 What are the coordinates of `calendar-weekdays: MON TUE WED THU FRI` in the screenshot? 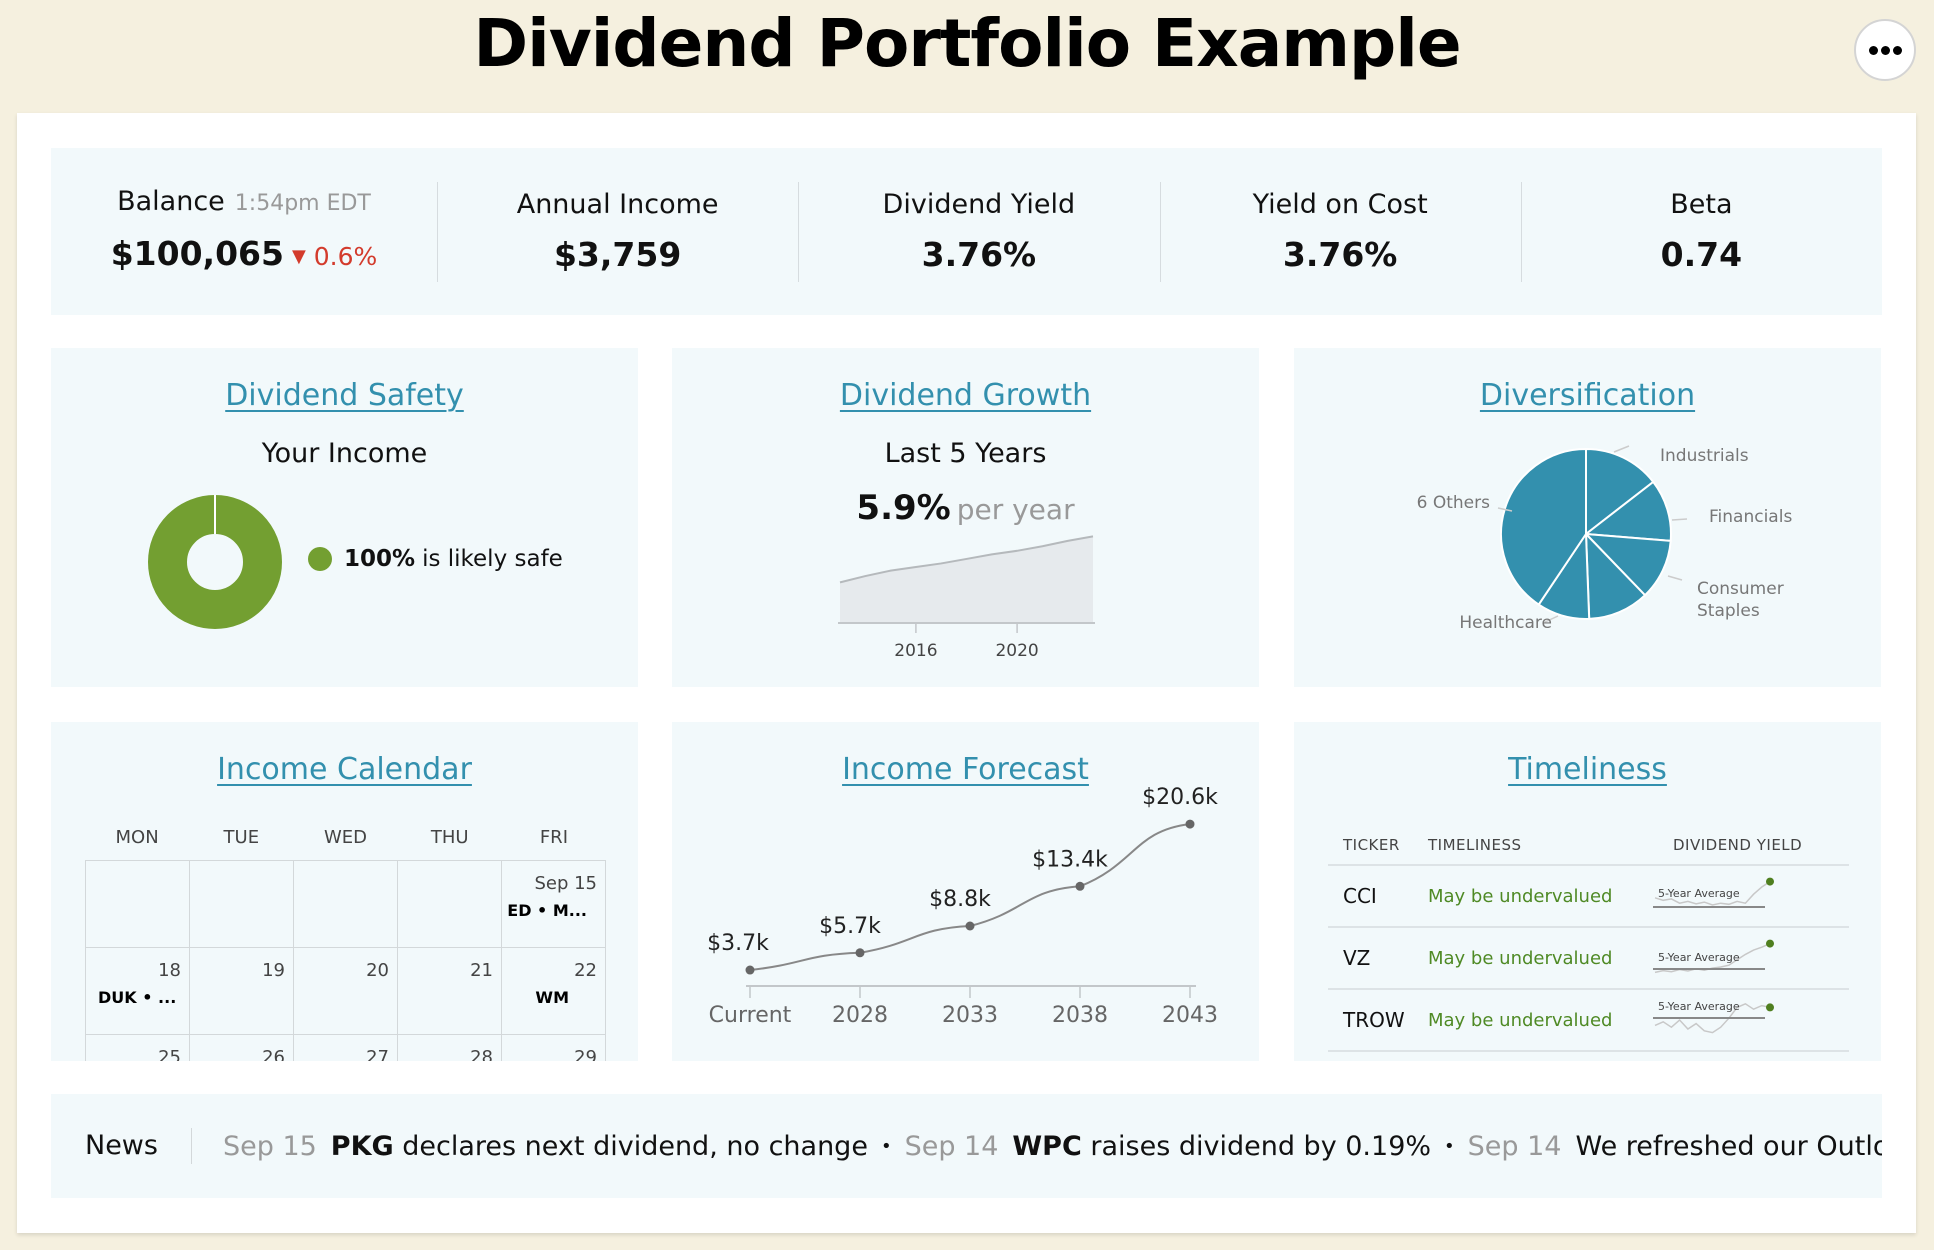 It's located at (345, 838).